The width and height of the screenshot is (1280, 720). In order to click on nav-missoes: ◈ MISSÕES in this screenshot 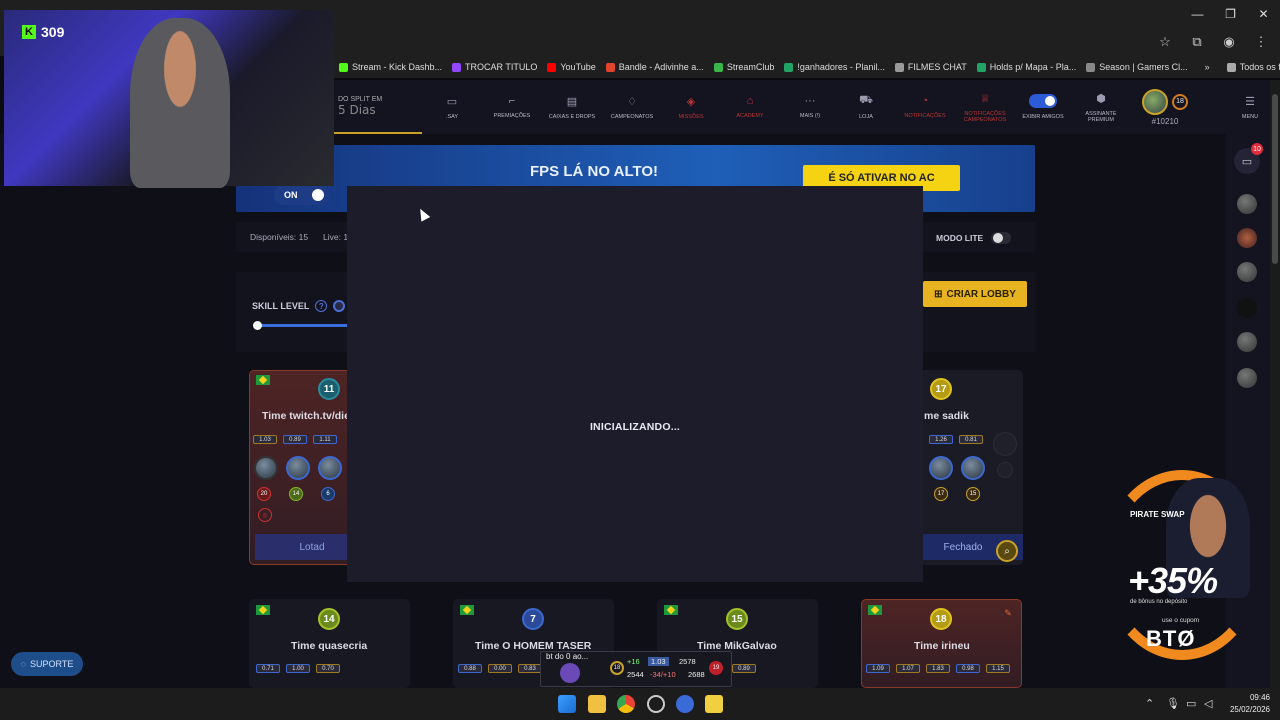, I will do `click(691, 107)`.